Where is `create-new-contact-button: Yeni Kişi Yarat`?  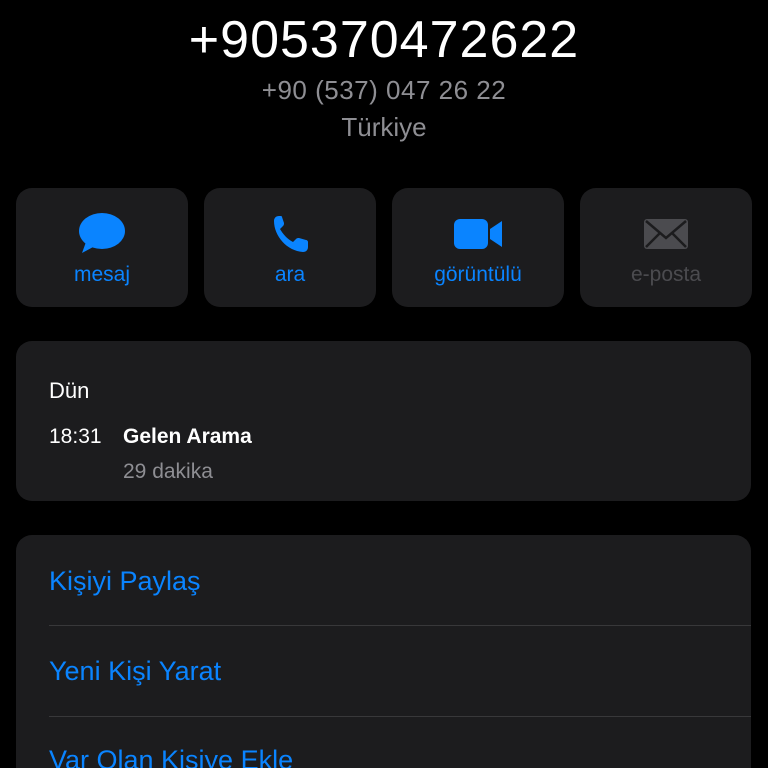
create-new-contact-button: Yeni Kişi Yarat is located at coordinates (400, 671).